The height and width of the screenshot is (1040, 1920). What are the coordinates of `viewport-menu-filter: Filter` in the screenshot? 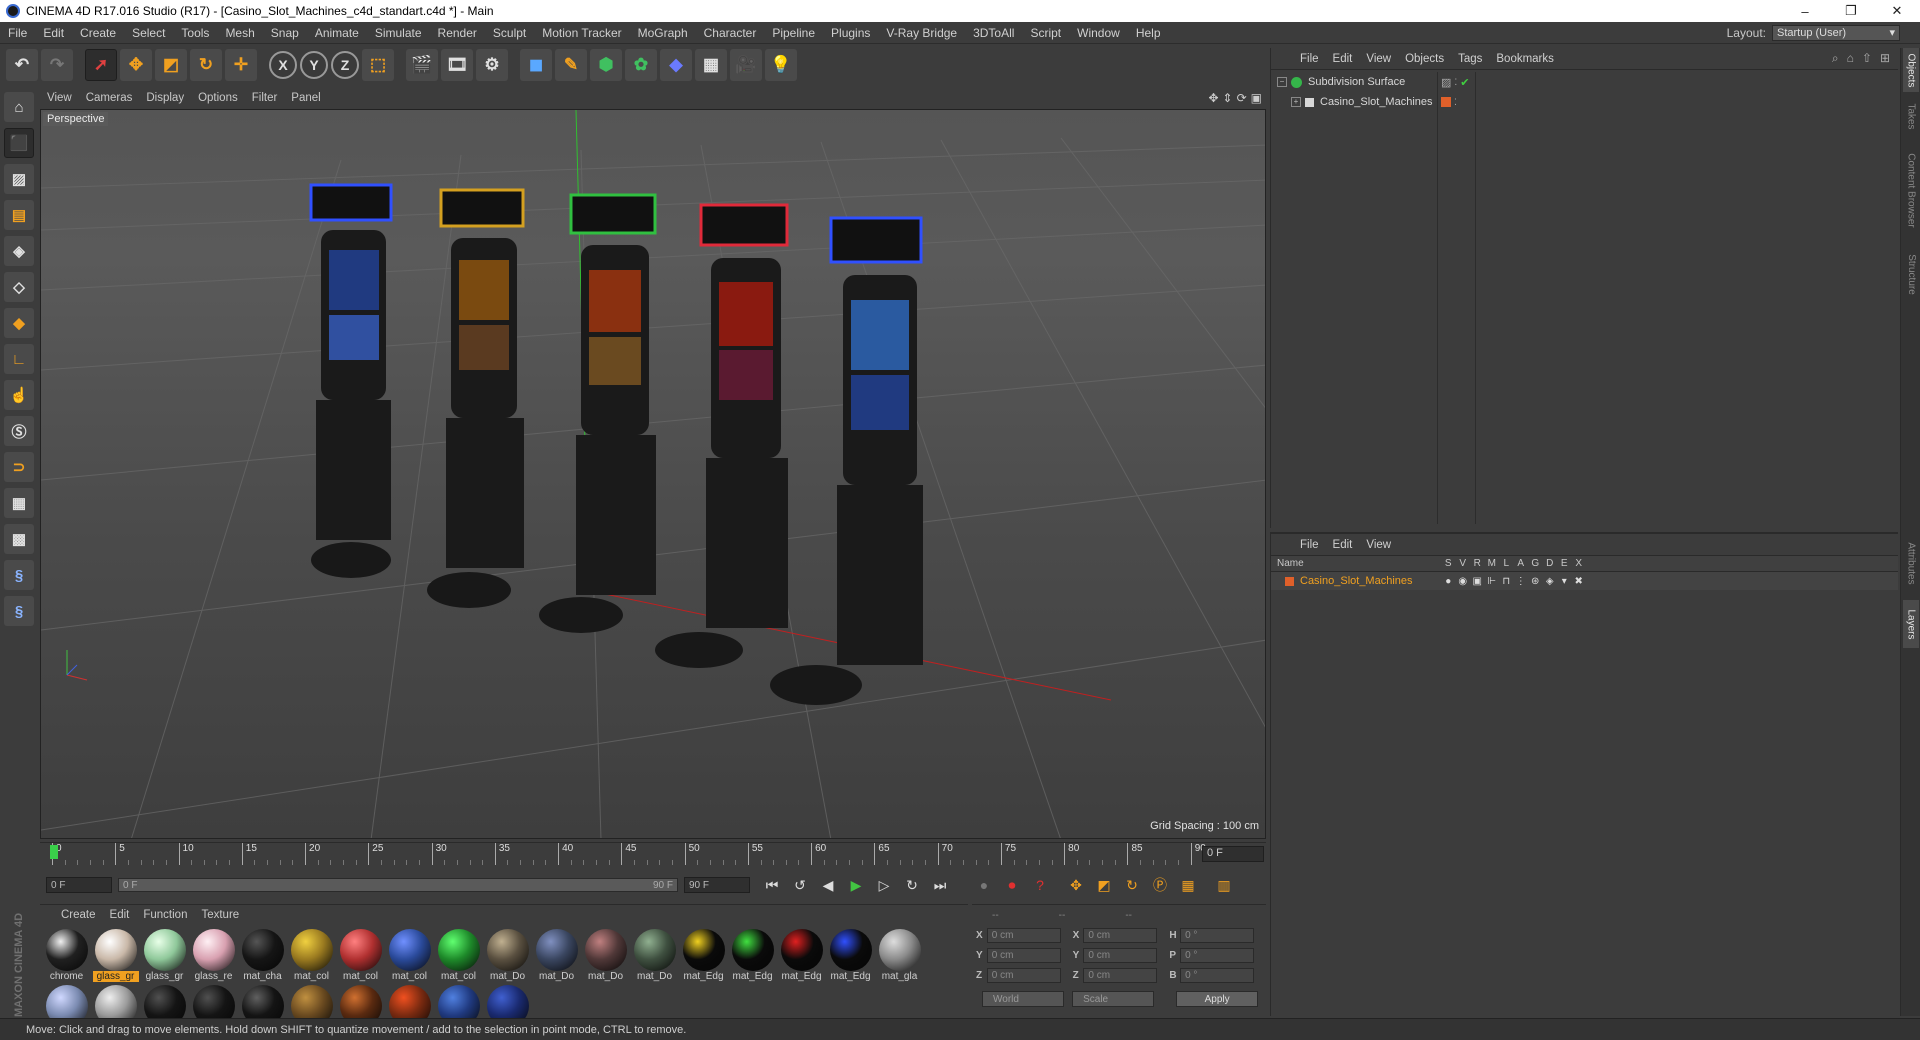 It's located at (265, 98).